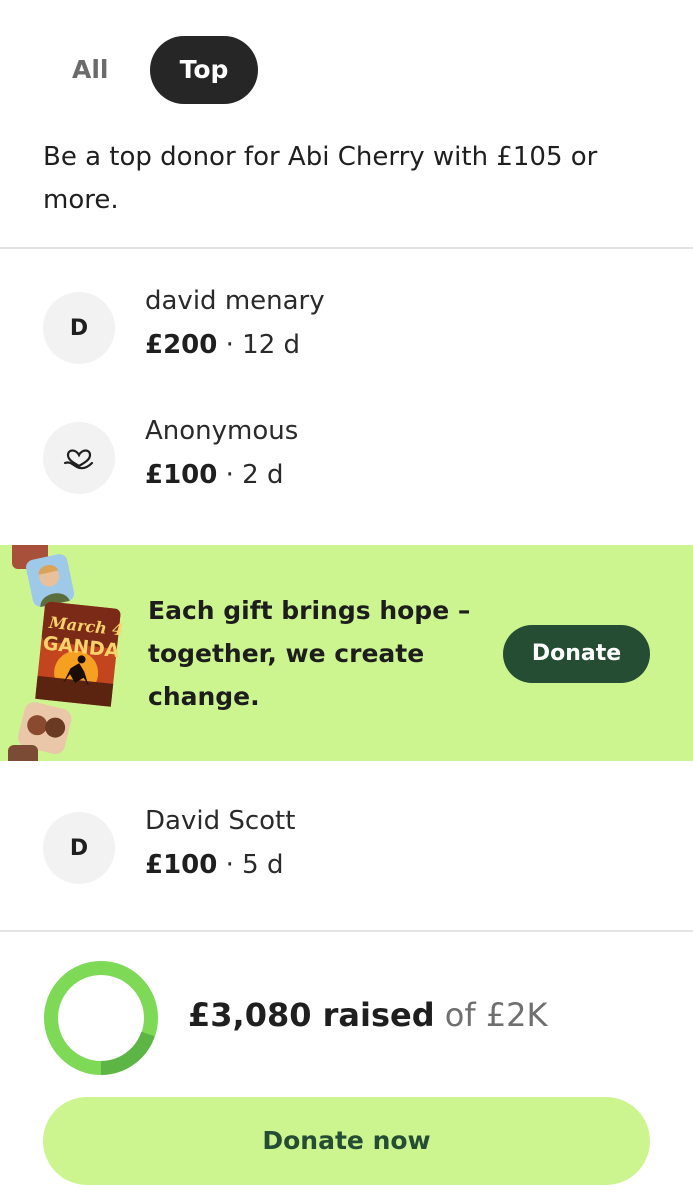 The height and width of the screenshot is (1200, 693). Describe the element at coordinates (181, 345) in the screenshot. I see `donation-amount: £200` at that location.